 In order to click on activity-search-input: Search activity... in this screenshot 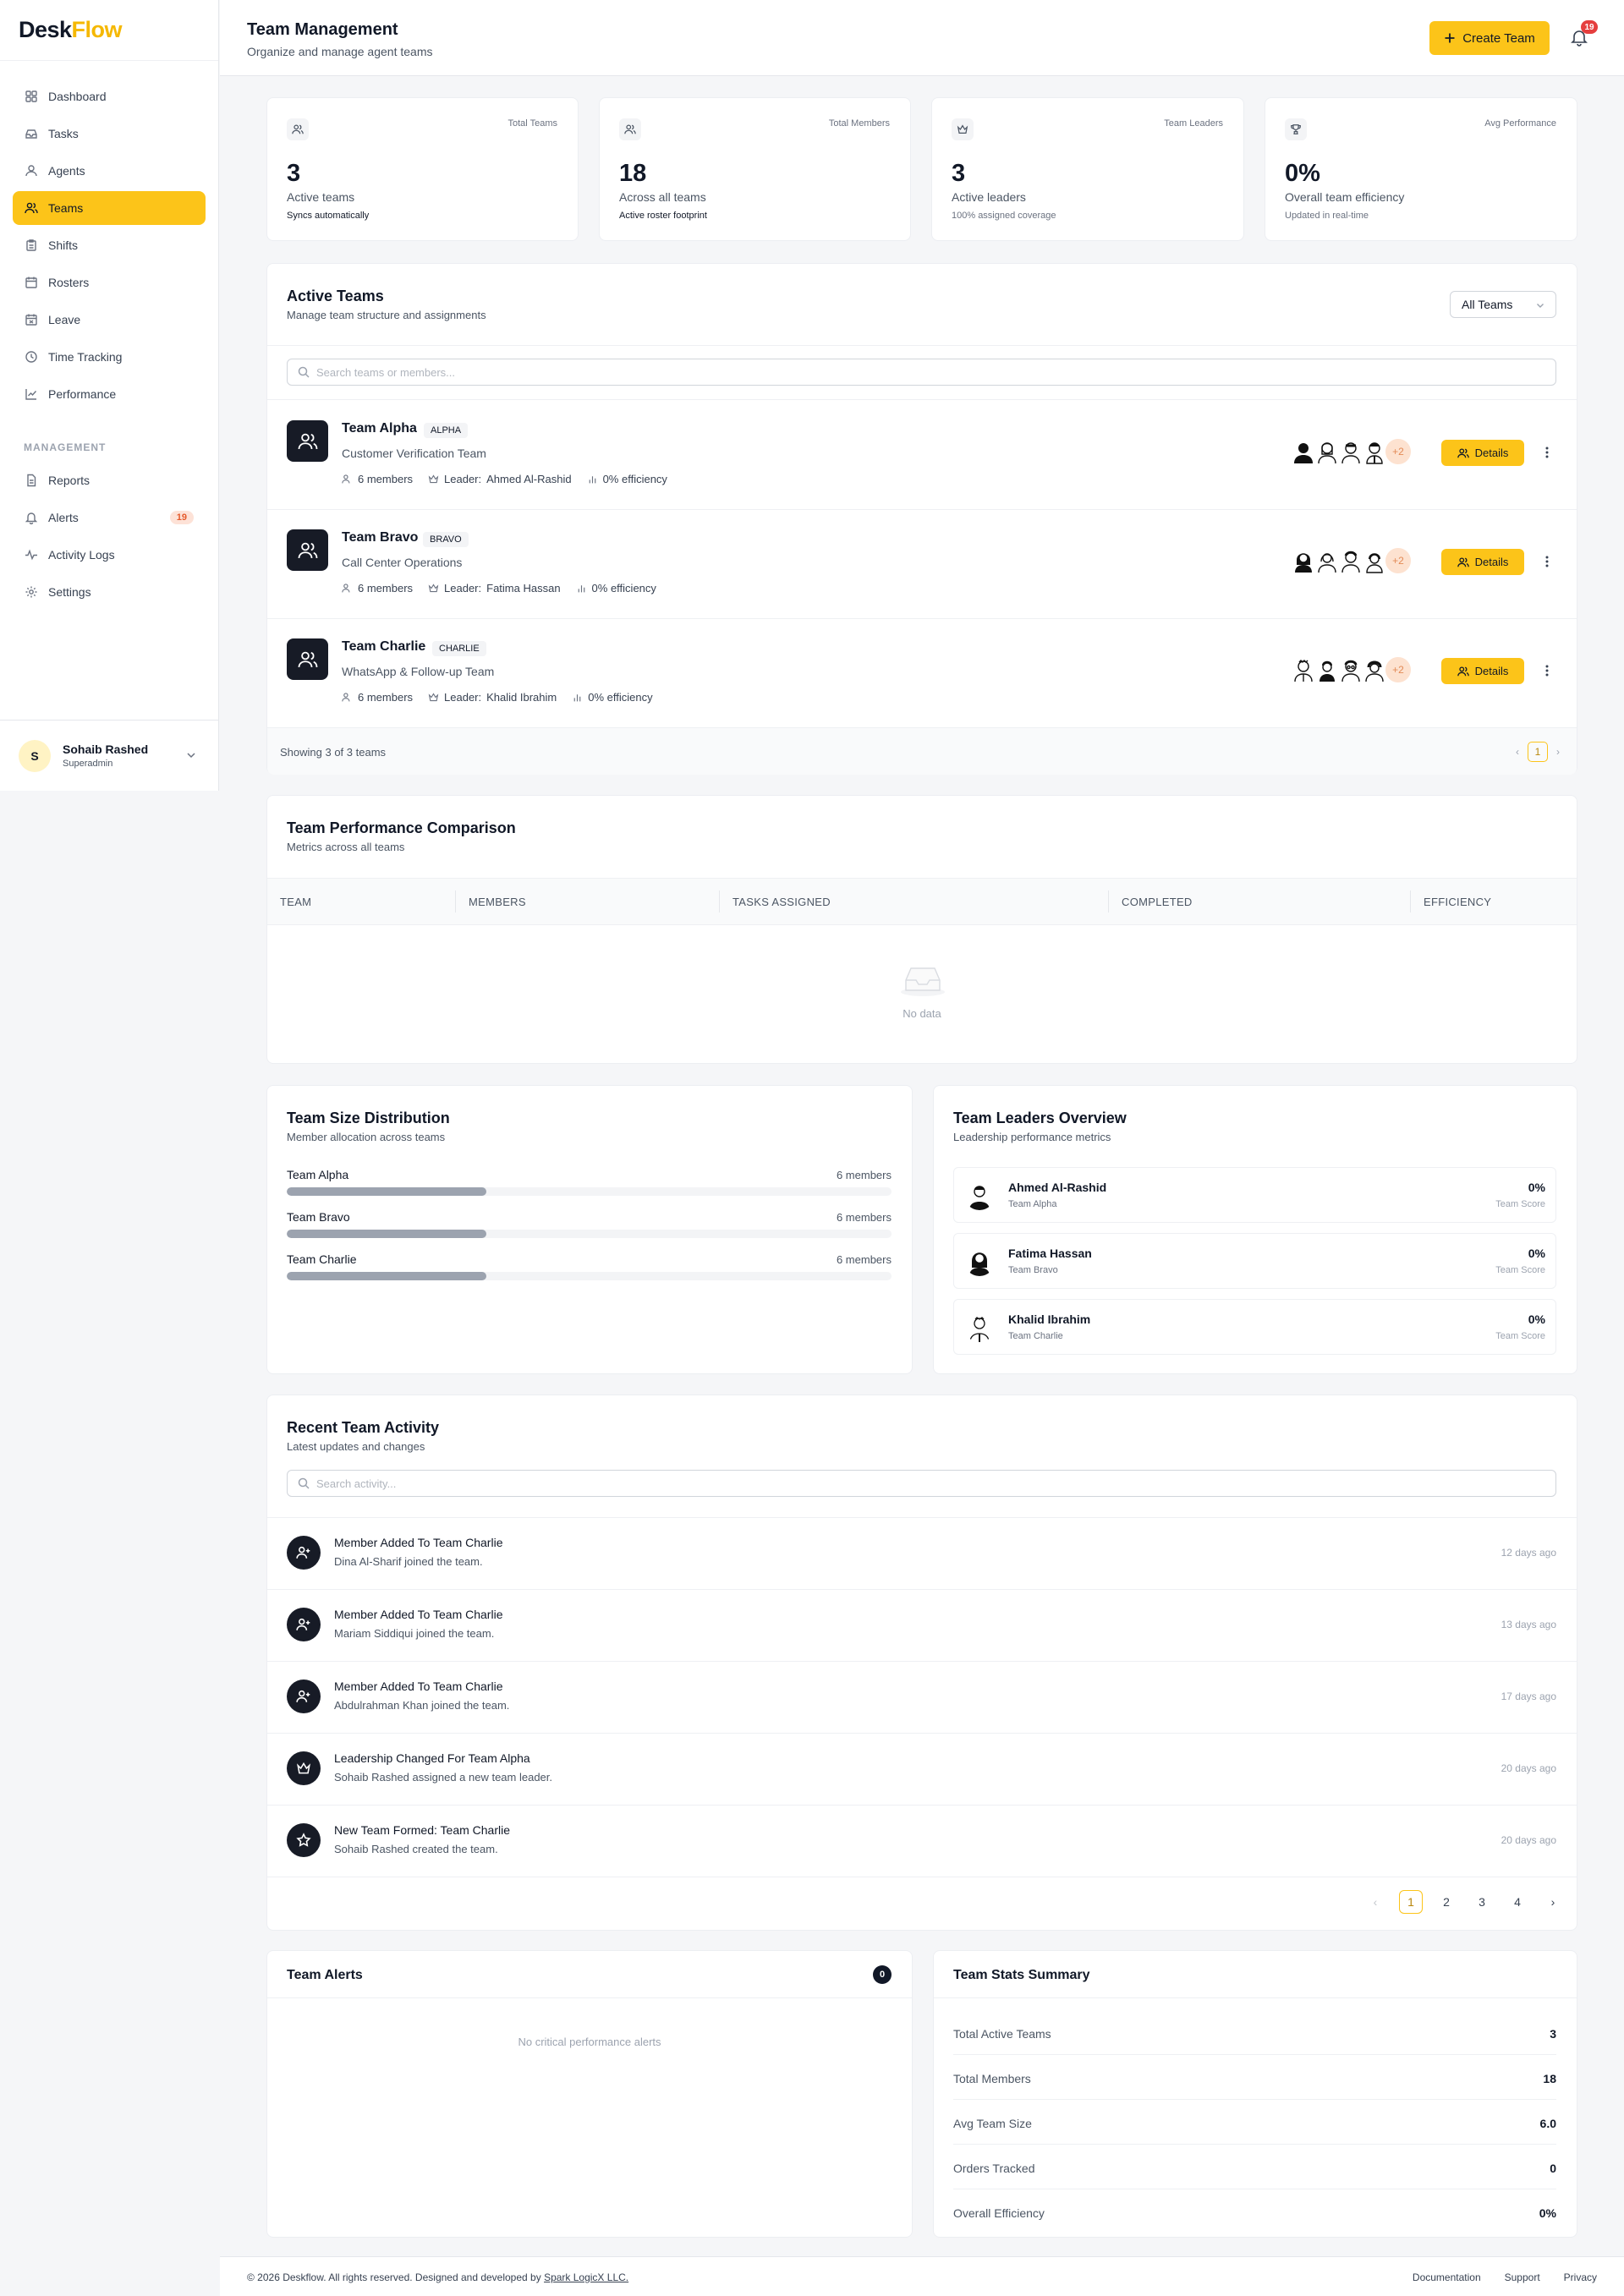, I will do `click(922, 1483)`.